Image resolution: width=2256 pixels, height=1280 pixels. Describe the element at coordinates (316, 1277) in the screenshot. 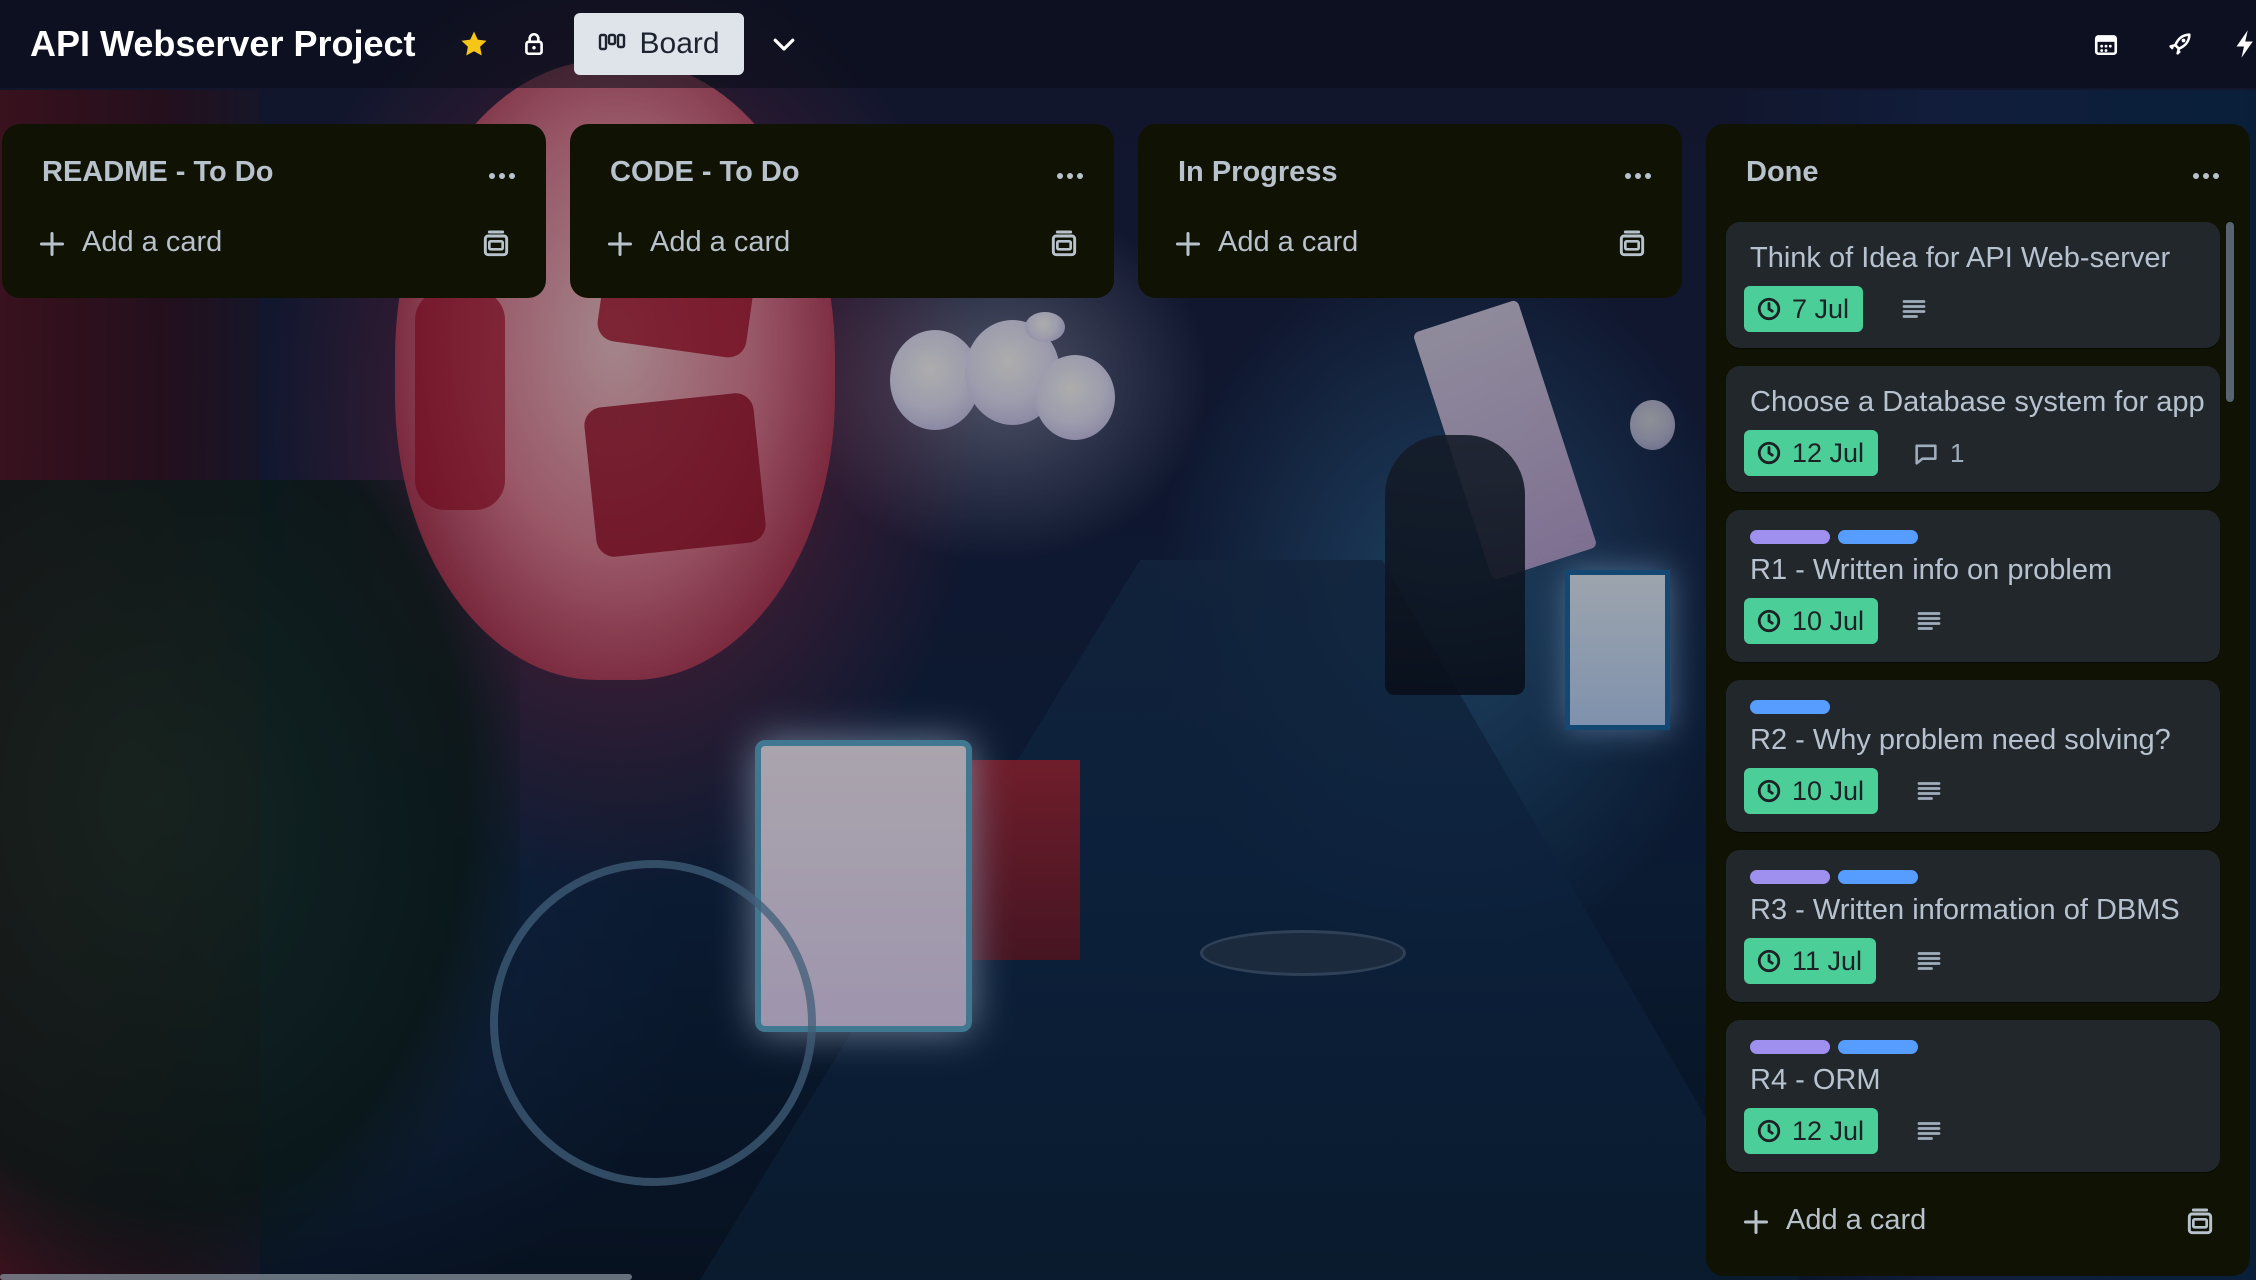

I see `board-horizontal-scrollbar` at that location.